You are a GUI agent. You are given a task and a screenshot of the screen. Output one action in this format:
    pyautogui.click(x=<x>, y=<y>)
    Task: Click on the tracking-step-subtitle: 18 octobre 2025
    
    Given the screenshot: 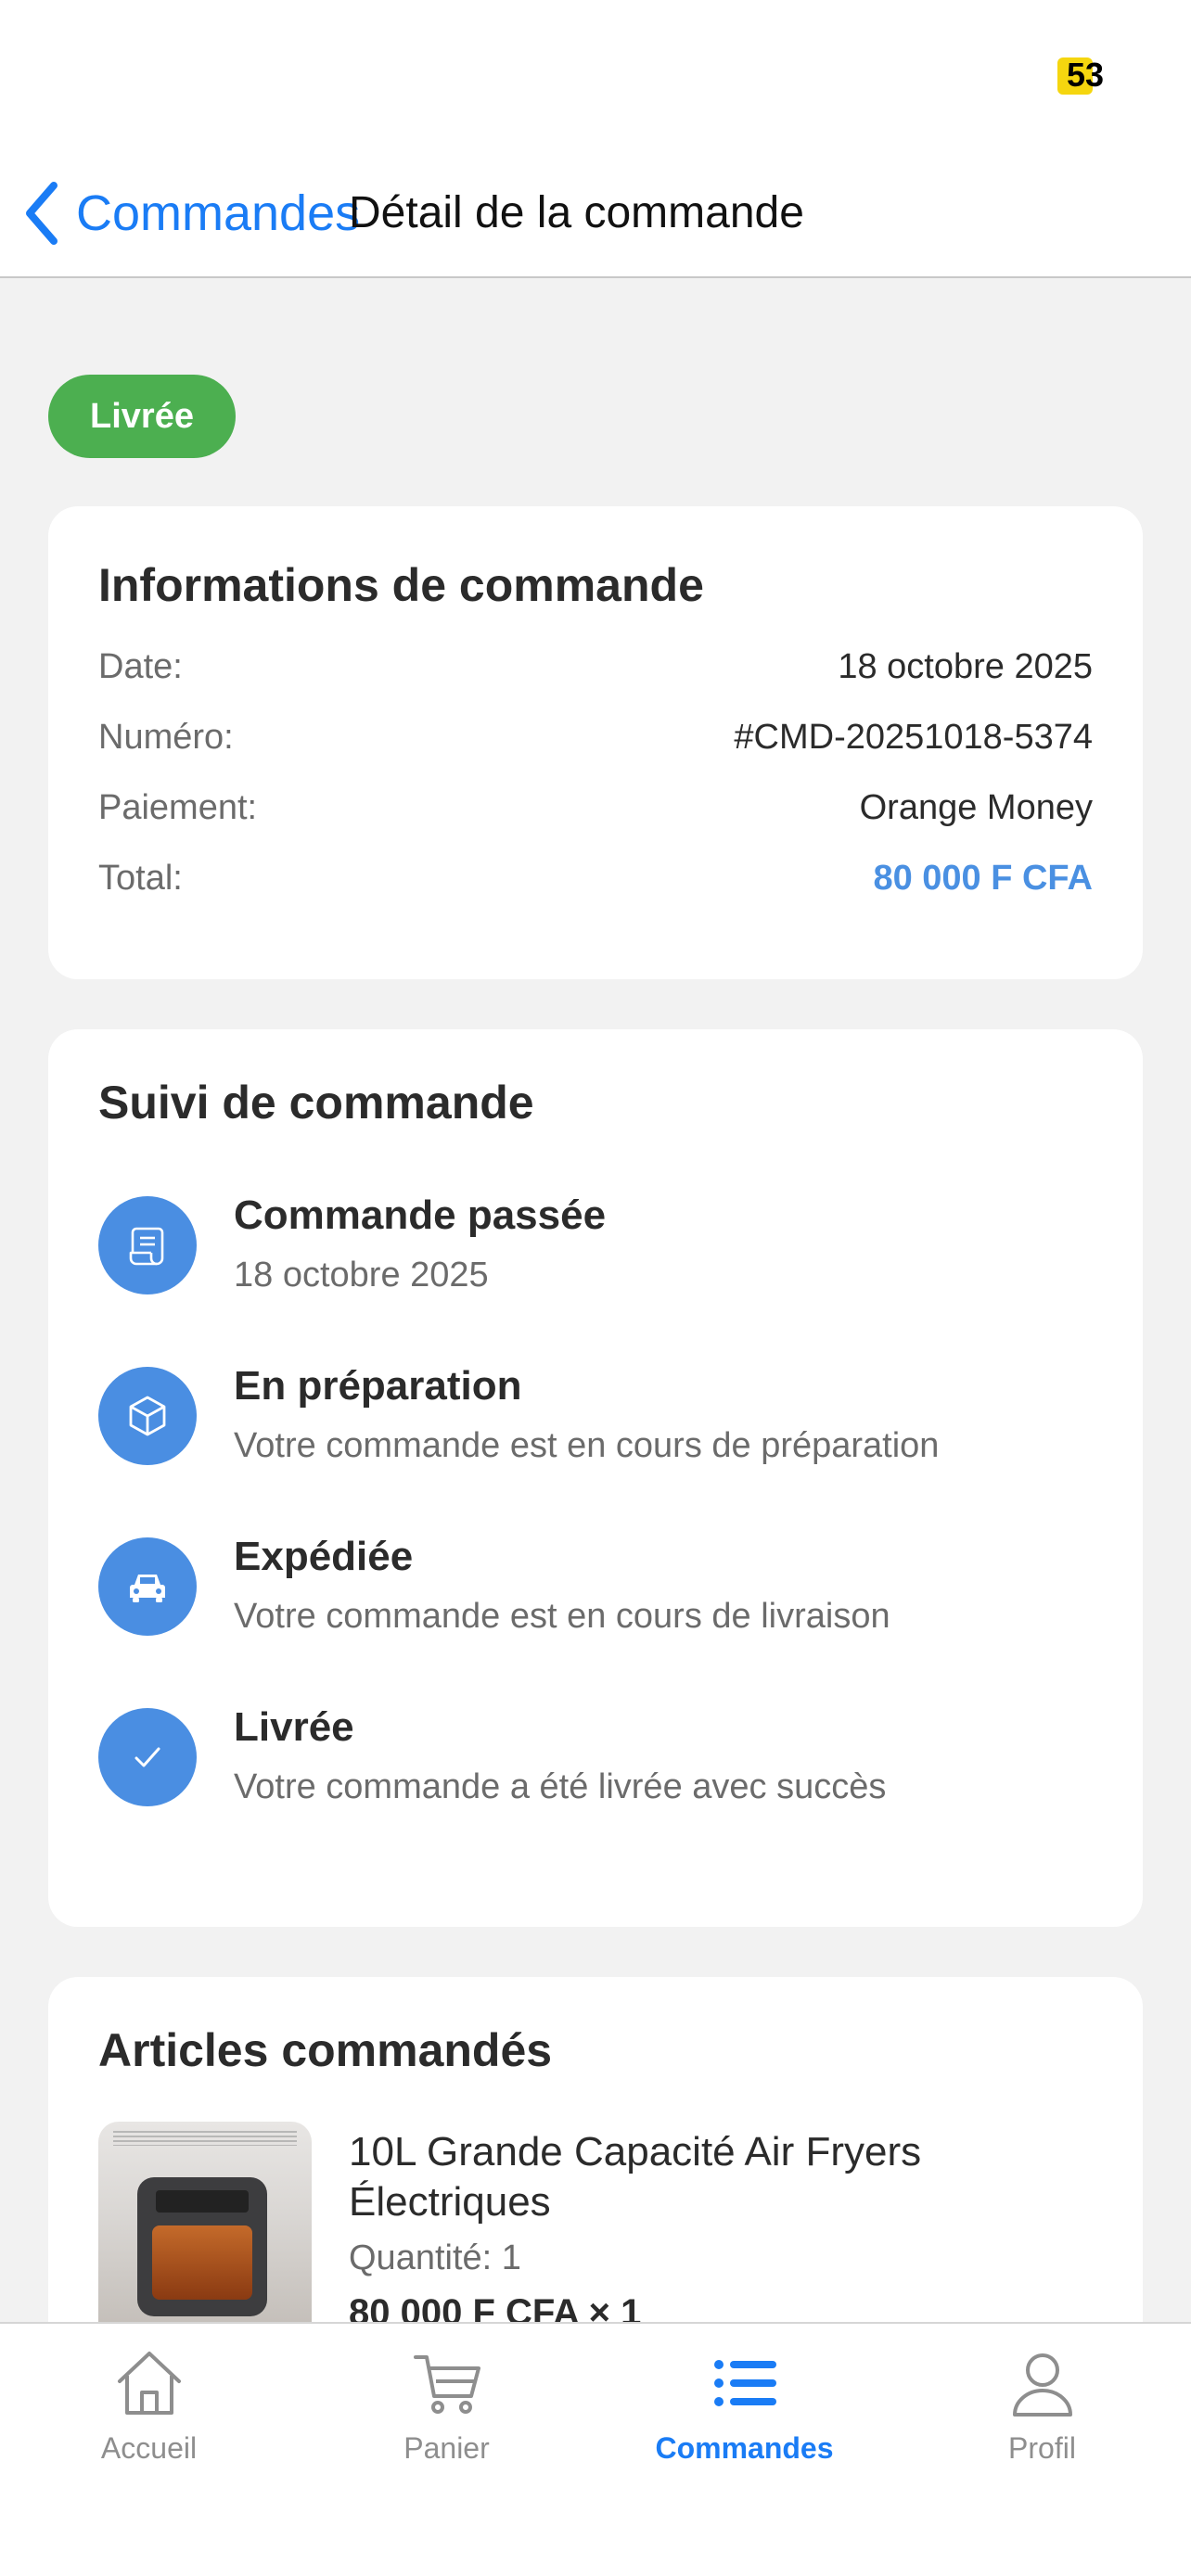 What is the action you would take?
    pyautogui.click(x=361, y=1275)
    